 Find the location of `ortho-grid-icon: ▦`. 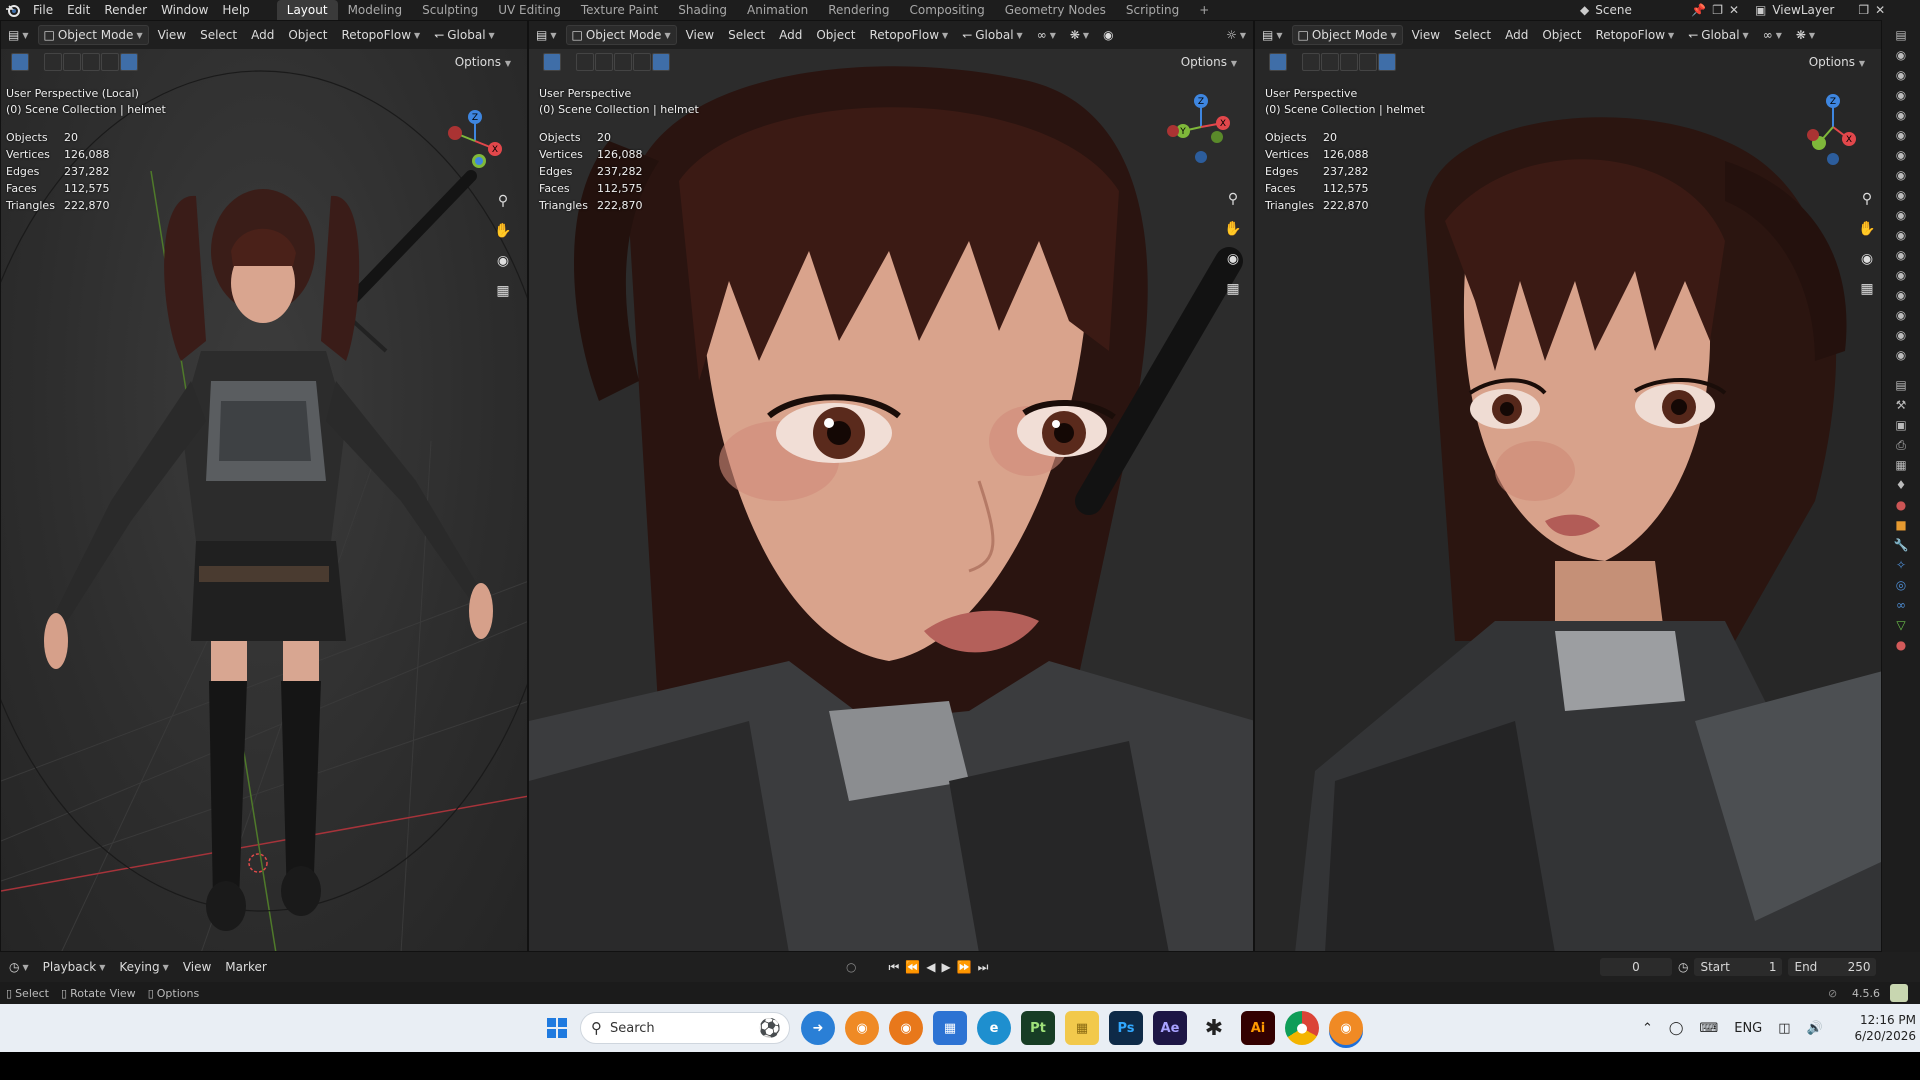

ortho-grid-icon: ▦ is located at coordinates (503, 291).